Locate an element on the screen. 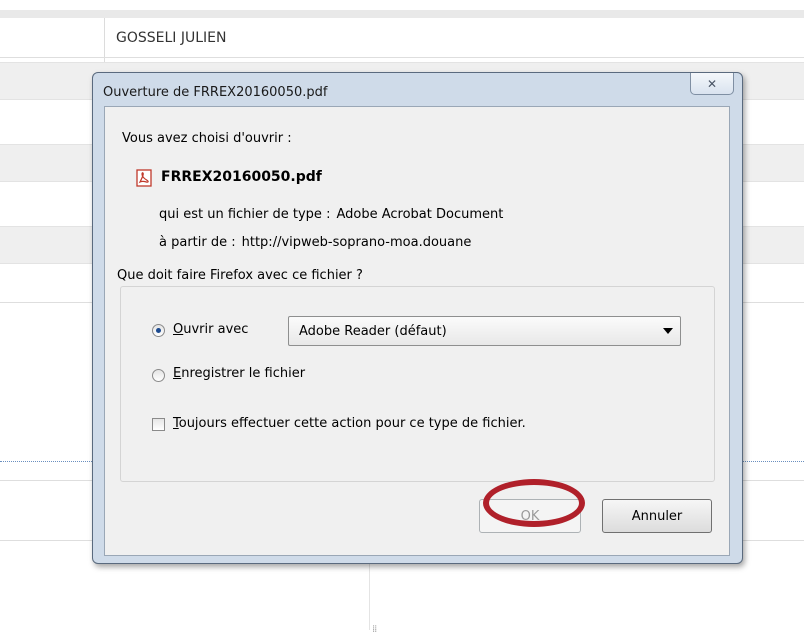  page-top-strip is located at coordinates (402, 5).